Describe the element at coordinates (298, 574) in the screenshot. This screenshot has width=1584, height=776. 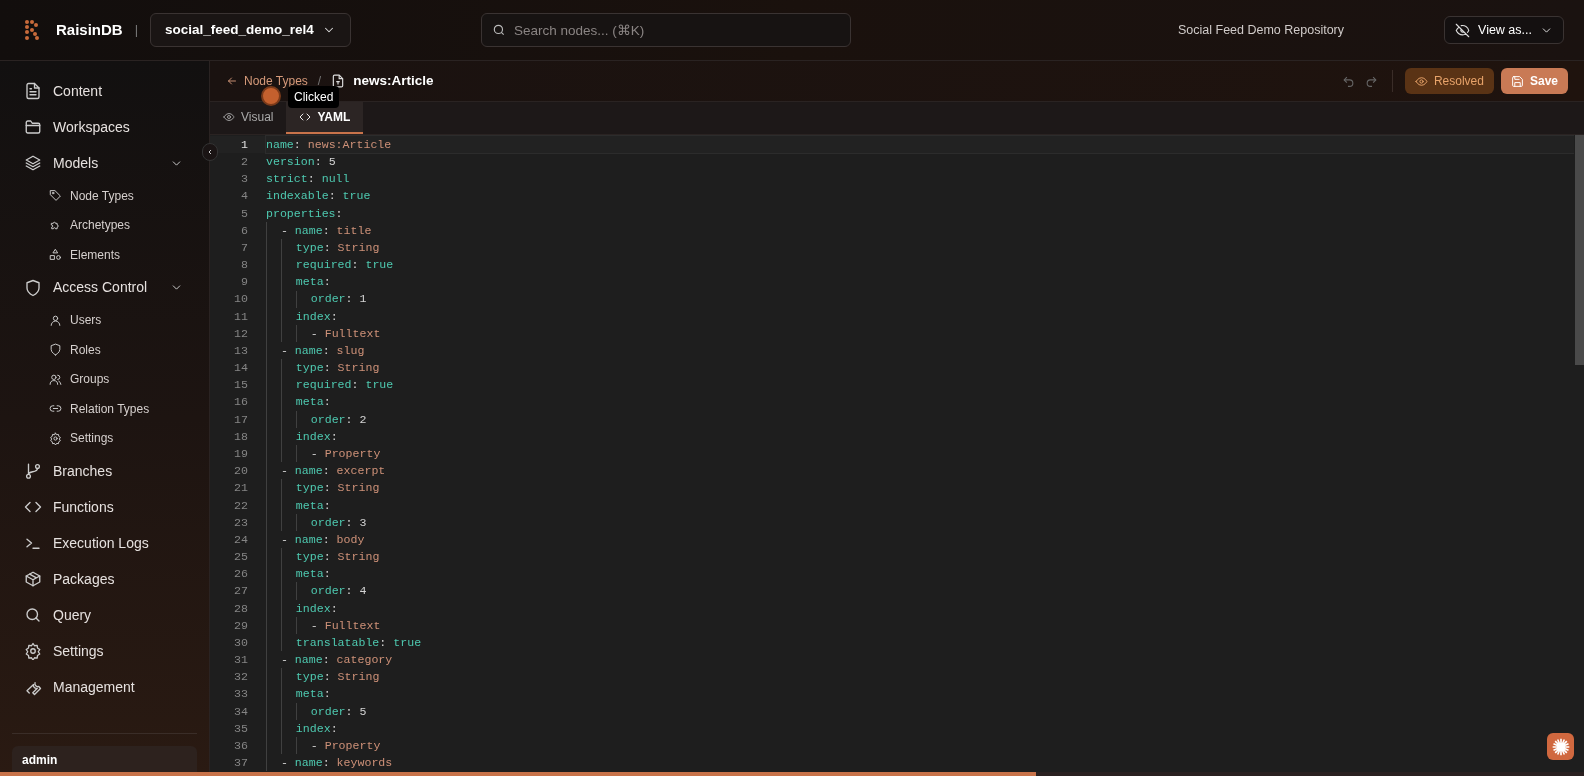
I see `code-line: meta:` at that location.